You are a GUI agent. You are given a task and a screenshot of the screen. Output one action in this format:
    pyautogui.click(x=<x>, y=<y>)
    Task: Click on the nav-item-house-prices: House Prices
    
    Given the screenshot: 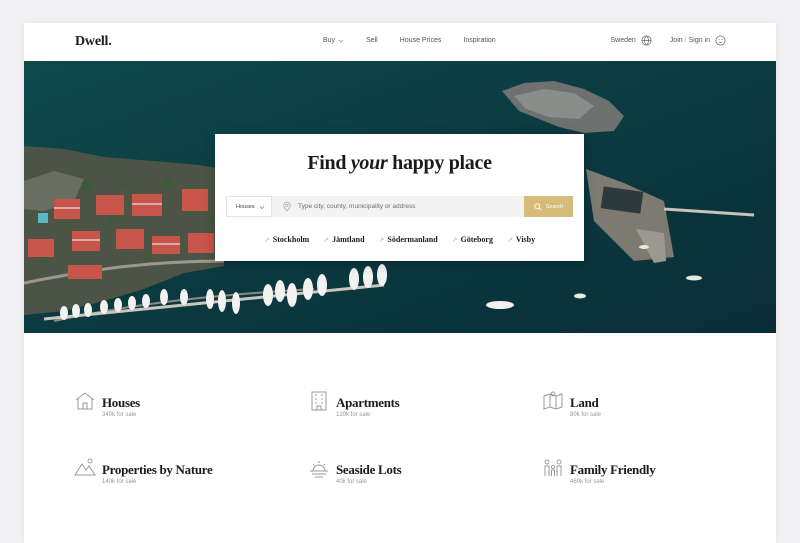 What is the action you would take?
    pyautogui.click(x=421, y=40)
    